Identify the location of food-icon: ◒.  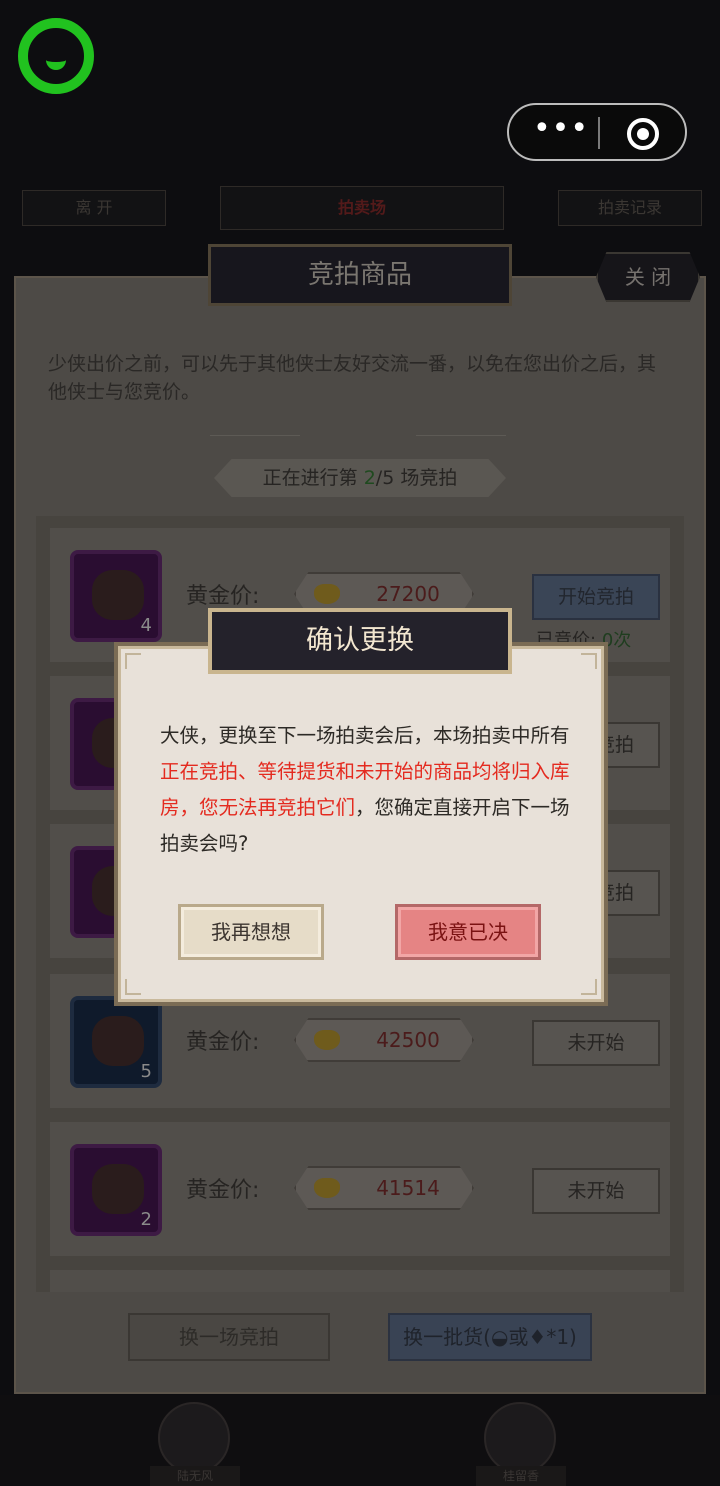
(499, 1337).